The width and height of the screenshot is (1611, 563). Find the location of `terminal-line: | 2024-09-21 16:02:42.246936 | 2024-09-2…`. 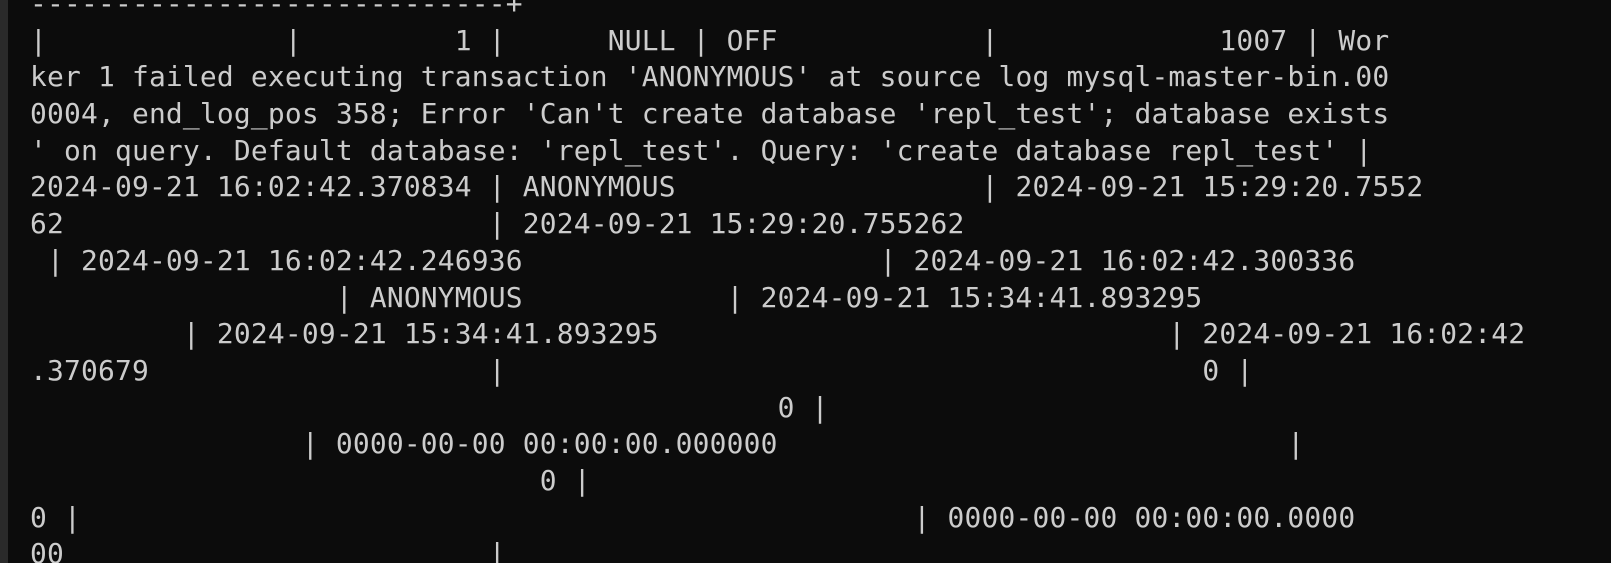

terminal-line: | 2024-09-21 16:02:42.246936 | 2024-09-2… is located at coordinates (693, 260).